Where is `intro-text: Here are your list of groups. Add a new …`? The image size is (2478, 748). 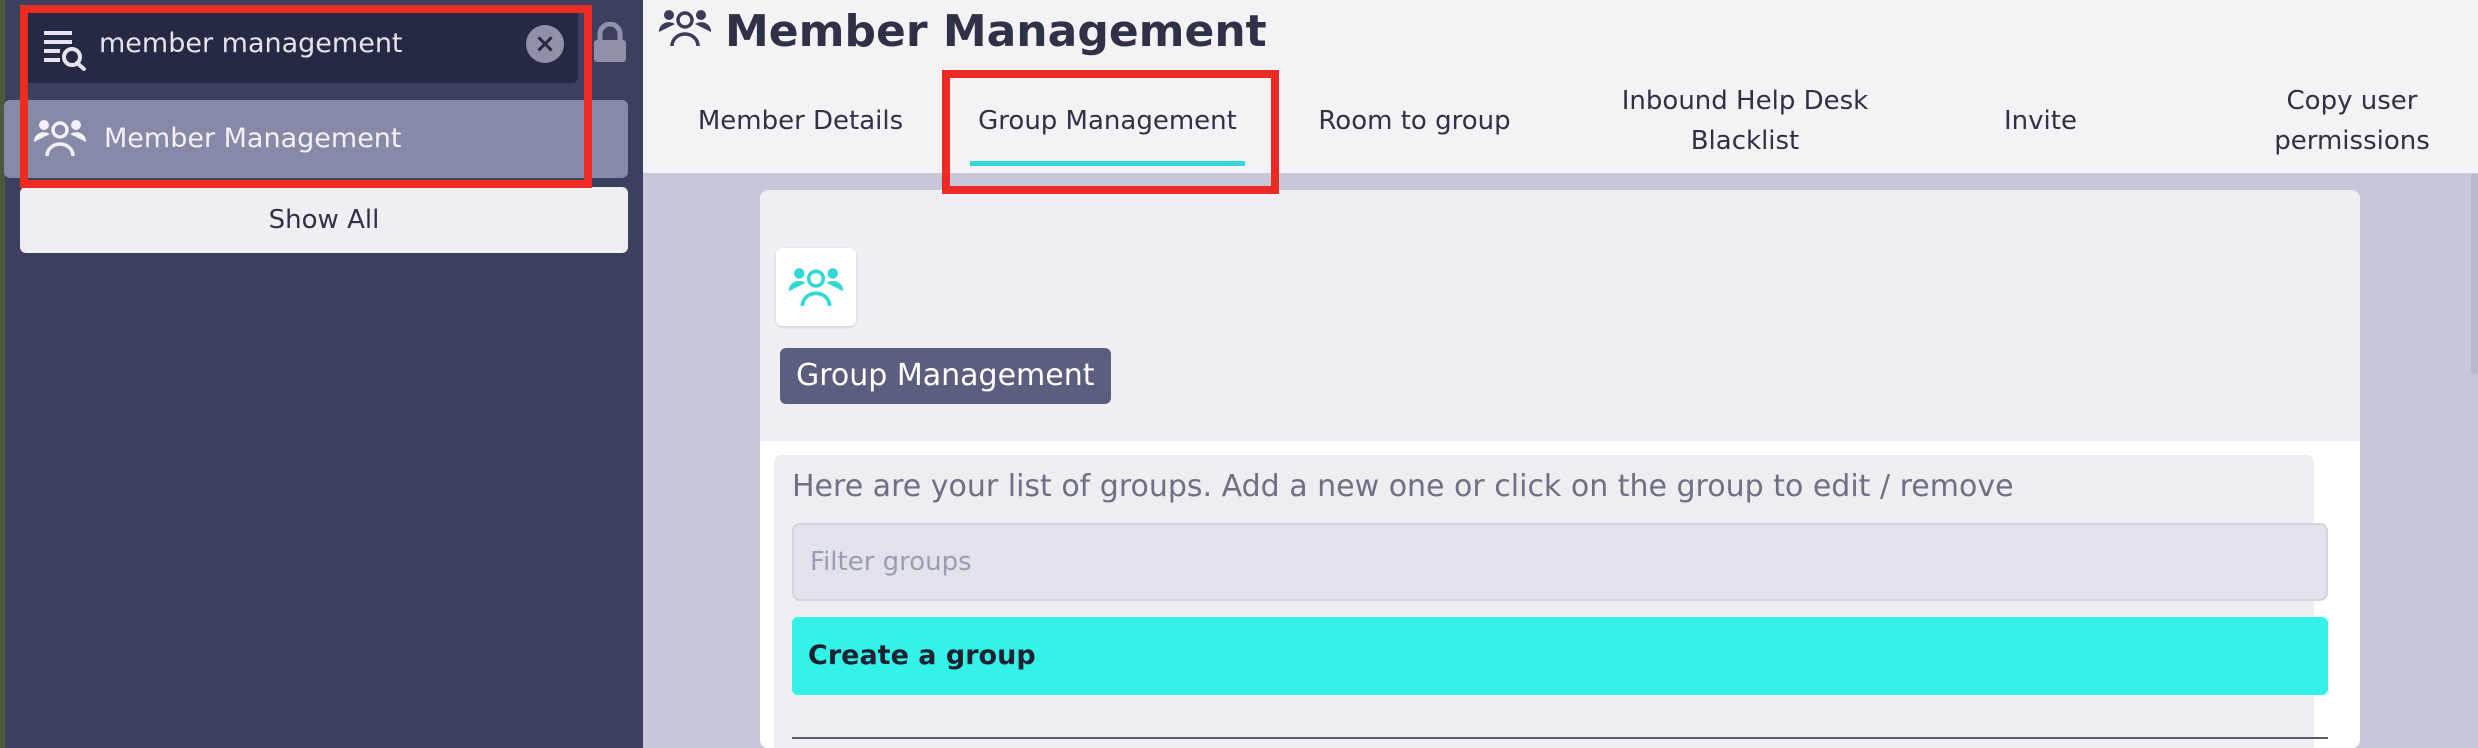
intro-text: Here are your list of groups. Add a new … is located at coordinates (1403, 486).